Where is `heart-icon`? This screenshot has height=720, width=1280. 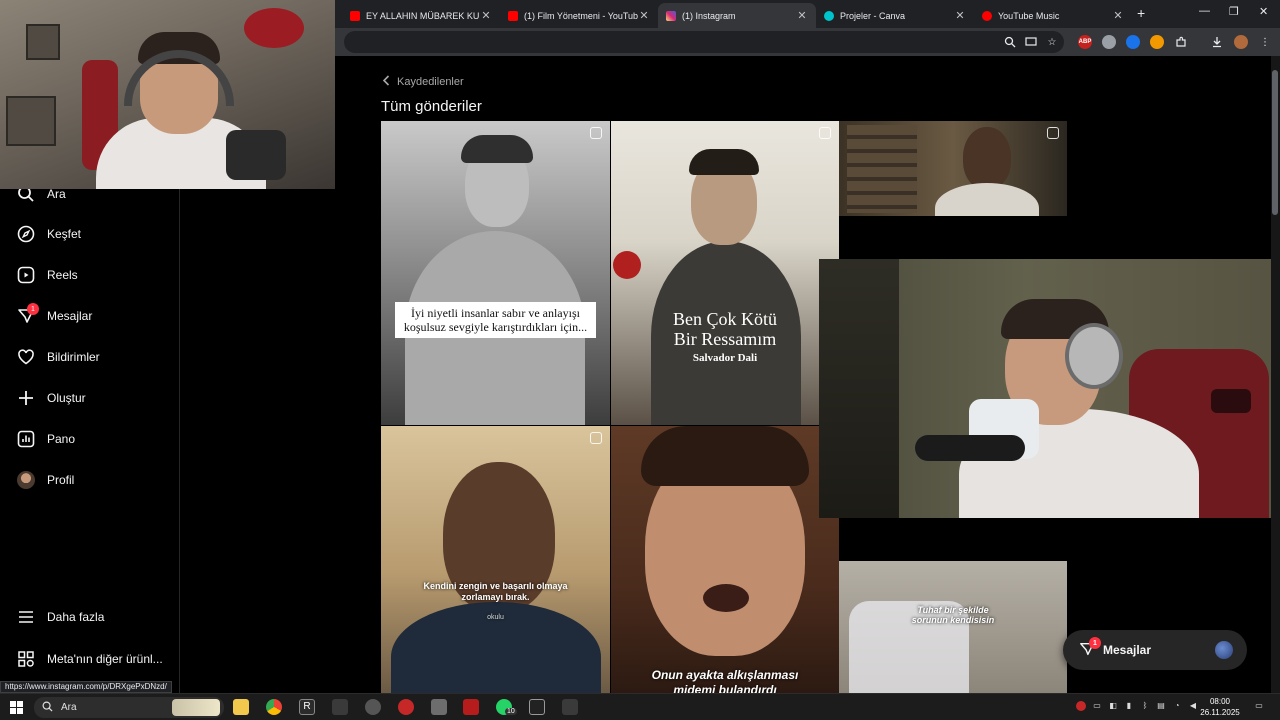
heart-icon is located at coordinates (26, 357).